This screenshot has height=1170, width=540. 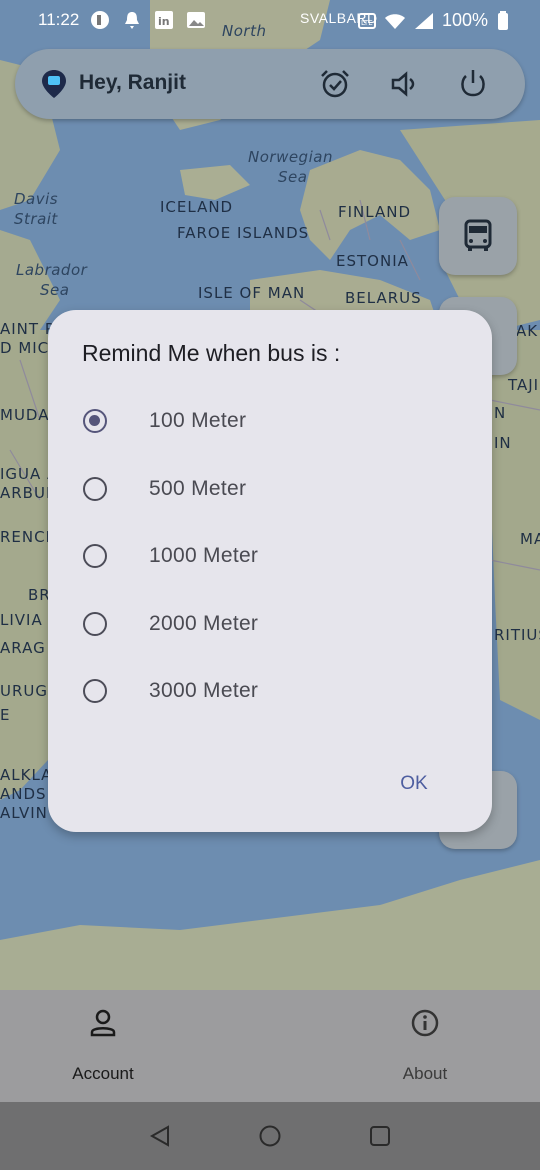 What do you see at coordinates (197, 207) in the screenshot?
I see `map-label-iceland: ICELAND` at bounding box center [197, 207].